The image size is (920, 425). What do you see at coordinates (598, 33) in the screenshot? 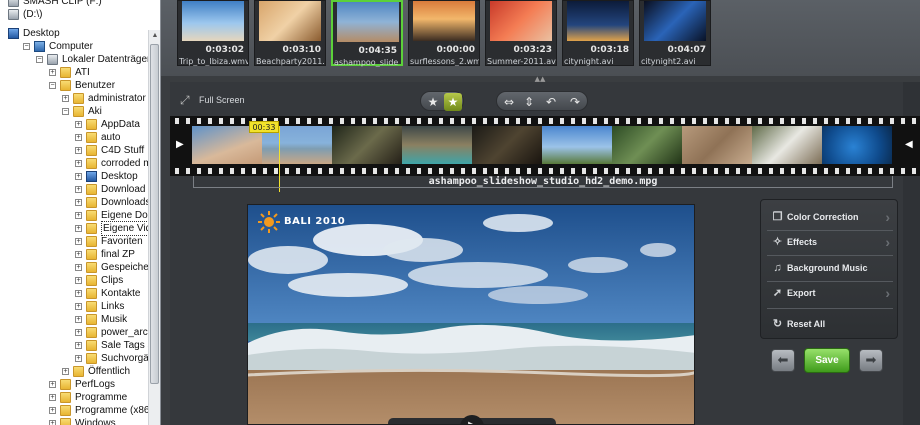
I see `media-thumbnail: 0:03:18 citynight.avi` at bounding box center [598, 33].